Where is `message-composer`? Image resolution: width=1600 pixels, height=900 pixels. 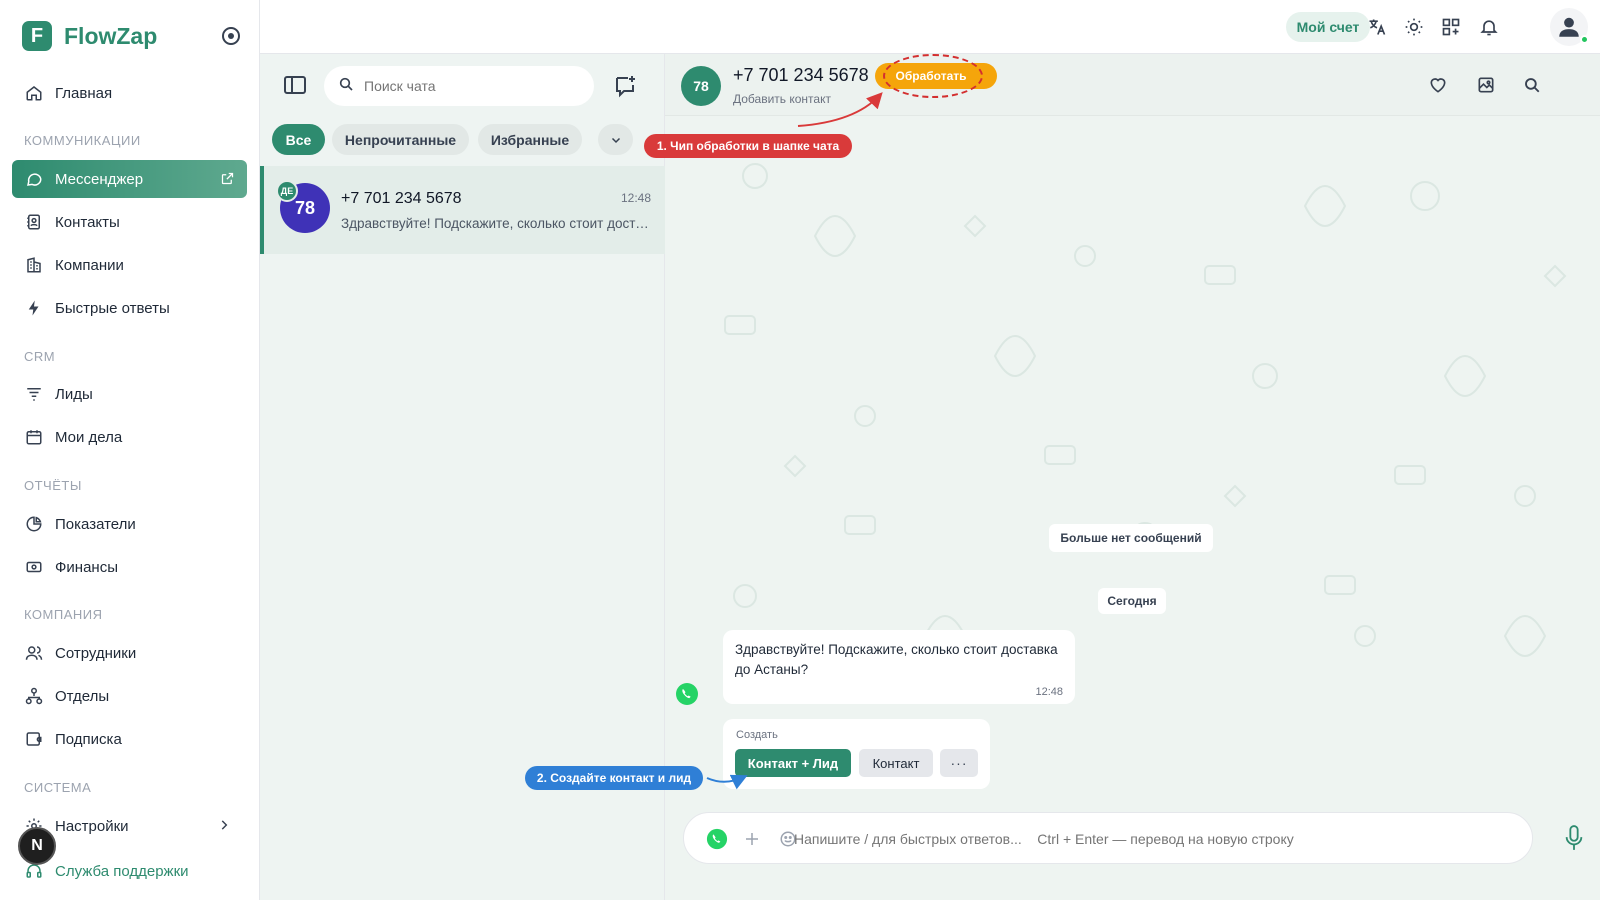 message-composer is located at coordinates (1108, 838).